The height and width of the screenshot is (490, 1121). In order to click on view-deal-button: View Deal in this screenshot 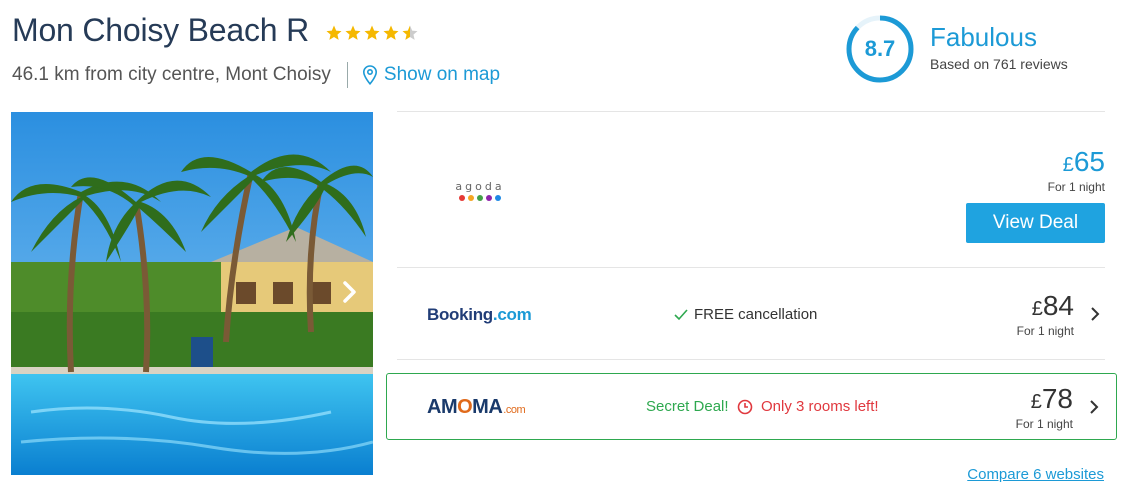, I will do `click(1035, 223)`.